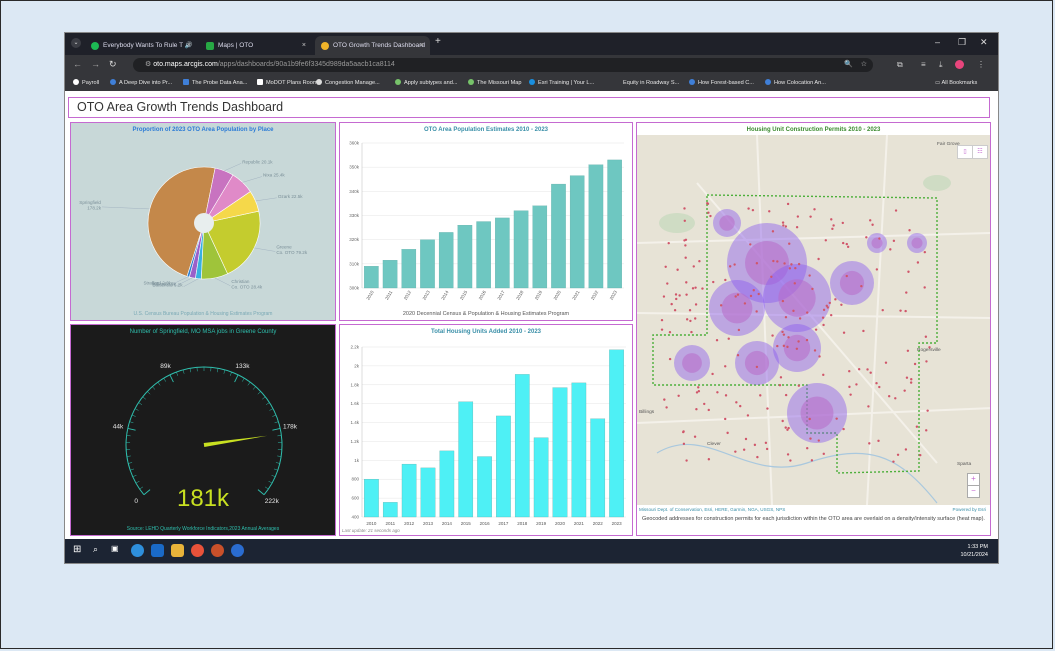 The width and height of the screenshot is (1055, 651). I want to click on back-icon: ←, so click(77, 64).